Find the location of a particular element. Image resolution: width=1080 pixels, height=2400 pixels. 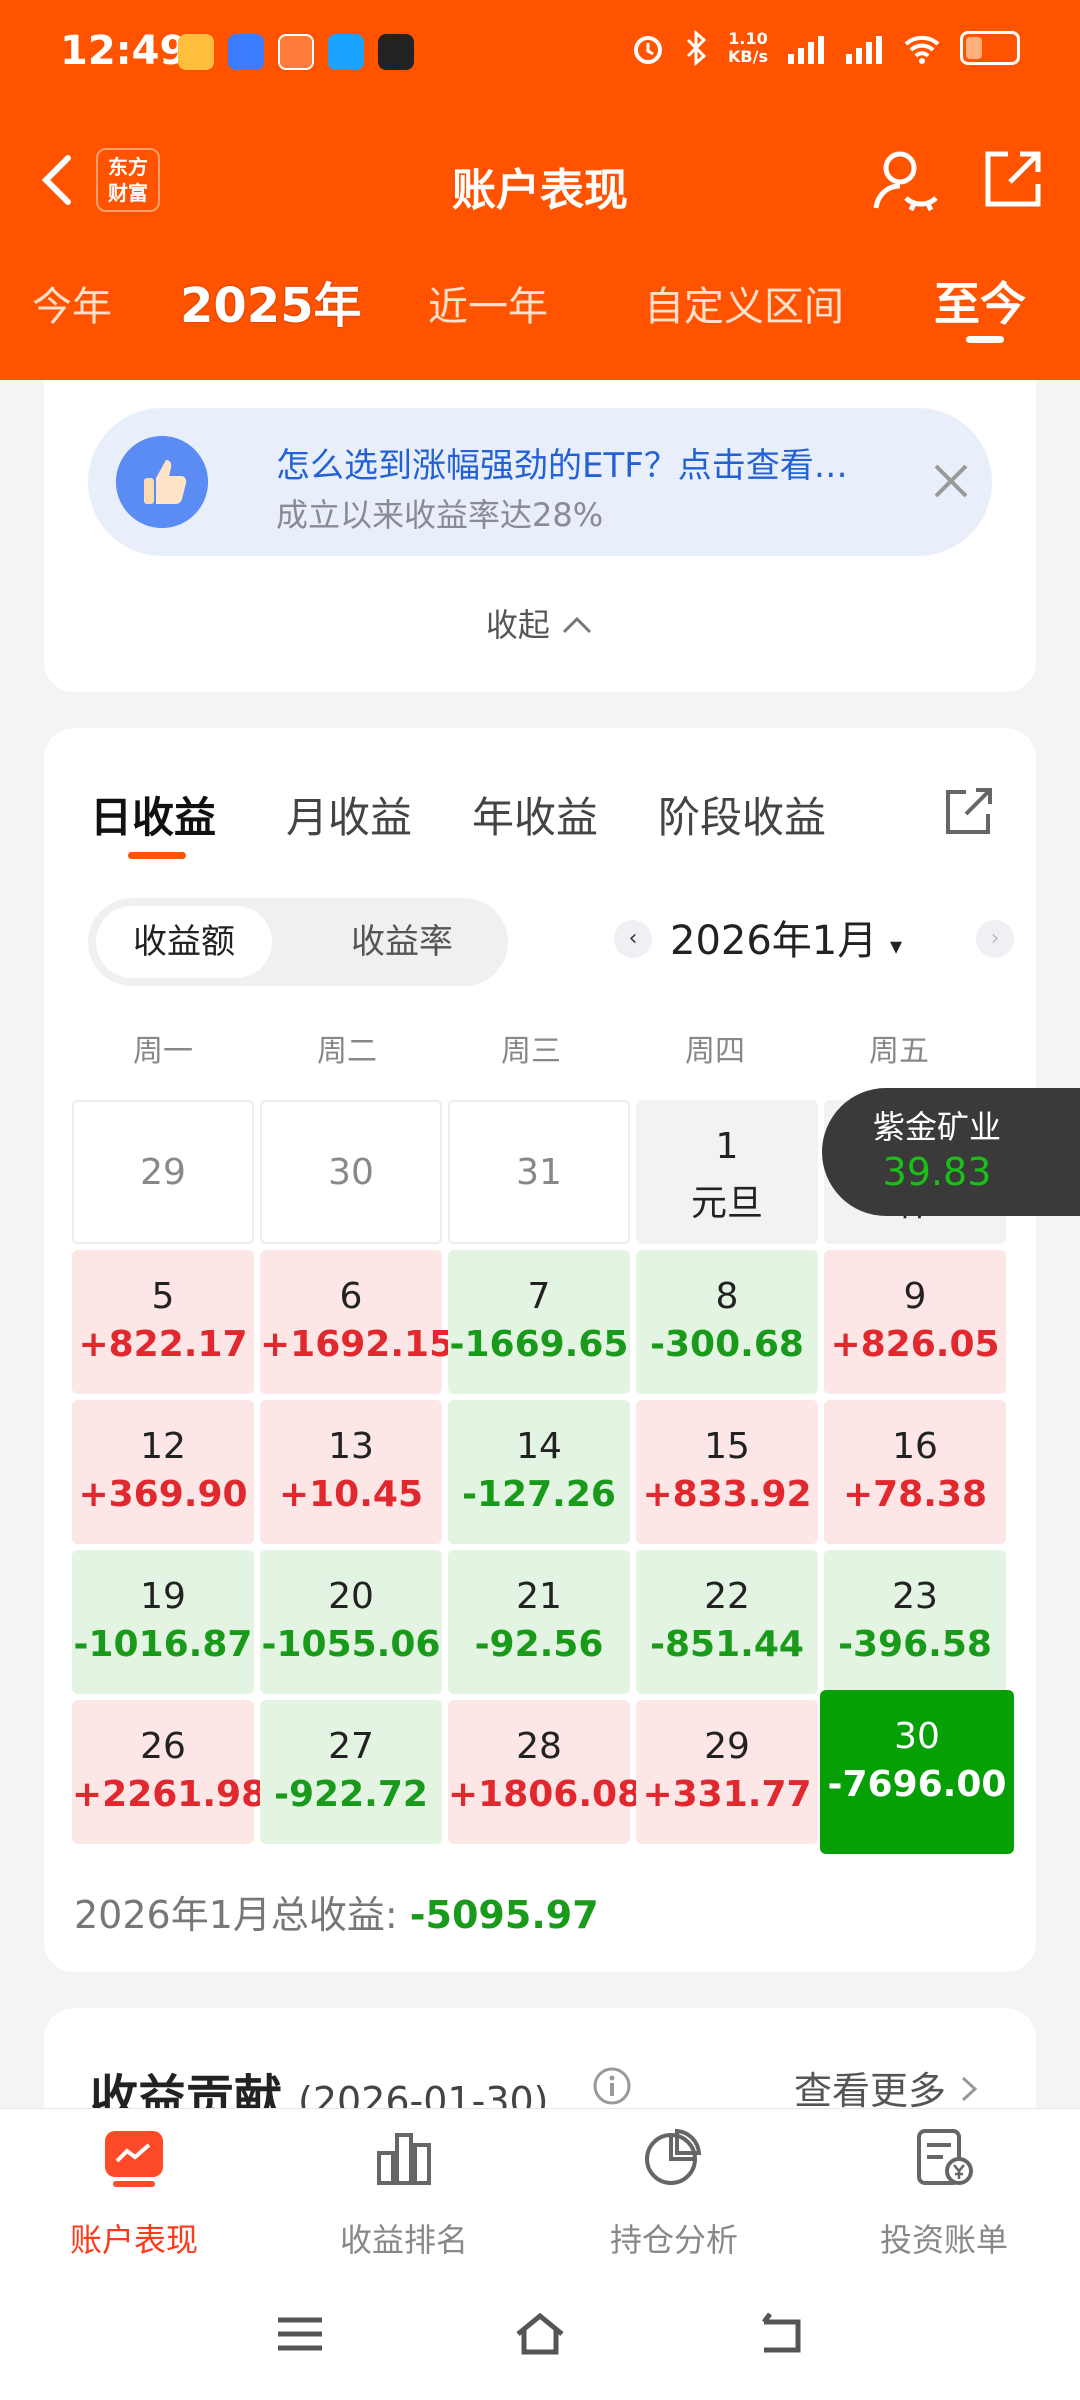

menu-icon is located at coordinates (300, 2334).